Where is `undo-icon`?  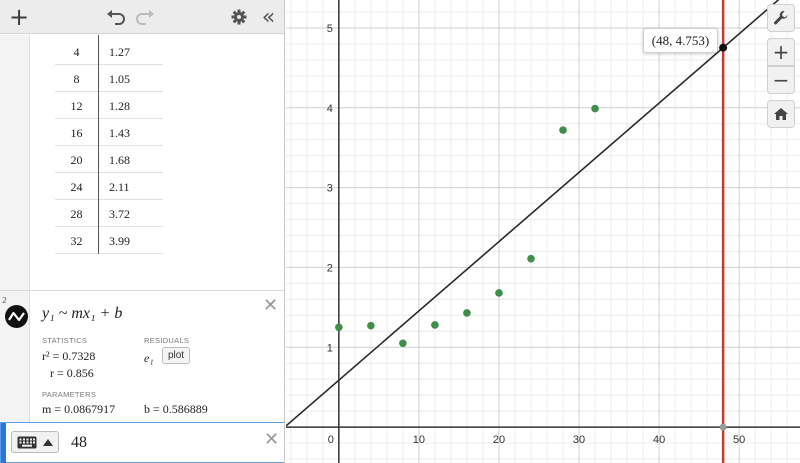
undo-icon is located at coordinates (116, 17).